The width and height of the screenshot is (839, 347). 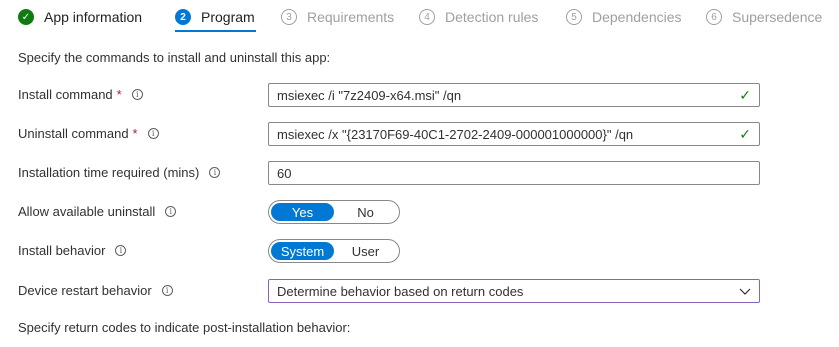 I want to click on install-command-value: msiexec /i "7z2409-x64.msi" /qn, so click(x=369, y=95).